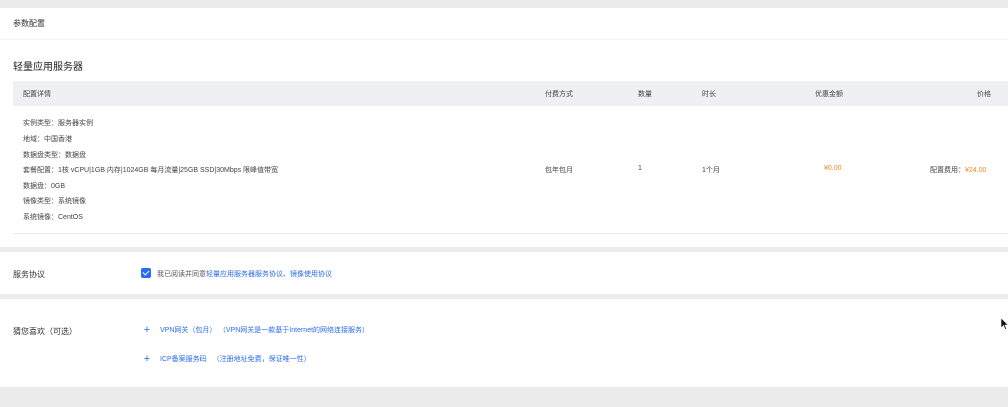 The image size is (1008, 407). What do you see at coordinates (53, 217) in the screenshot?
I see `detail-system-image: 系统镜像：CentOS` at bounding box center [53, 217].